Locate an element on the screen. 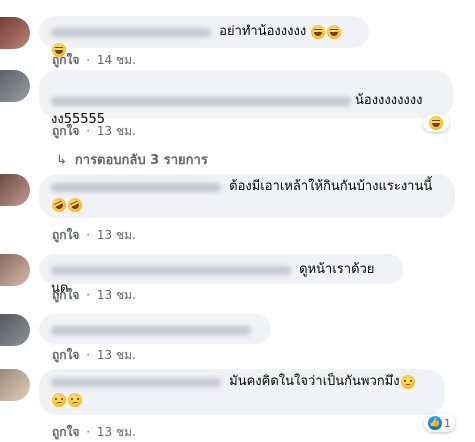 This screenshot has height=442, width=475. reaction-count: 1 is located at coordinates (447, 423).